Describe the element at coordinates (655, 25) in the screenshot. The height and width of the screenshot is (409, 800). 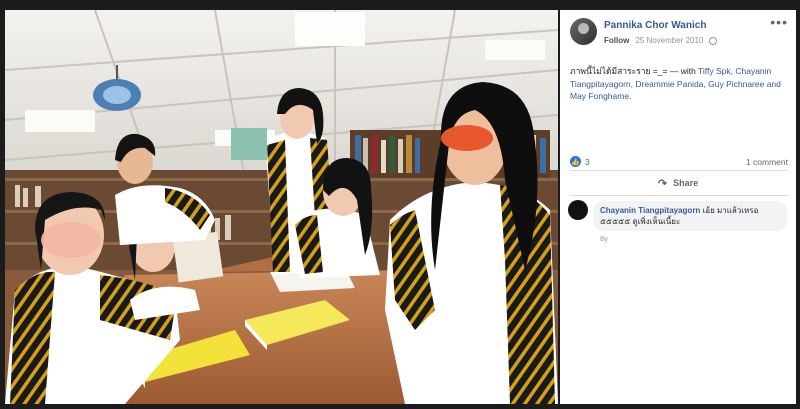
I see `post-author: Pannika Chor Wanich` at that location.